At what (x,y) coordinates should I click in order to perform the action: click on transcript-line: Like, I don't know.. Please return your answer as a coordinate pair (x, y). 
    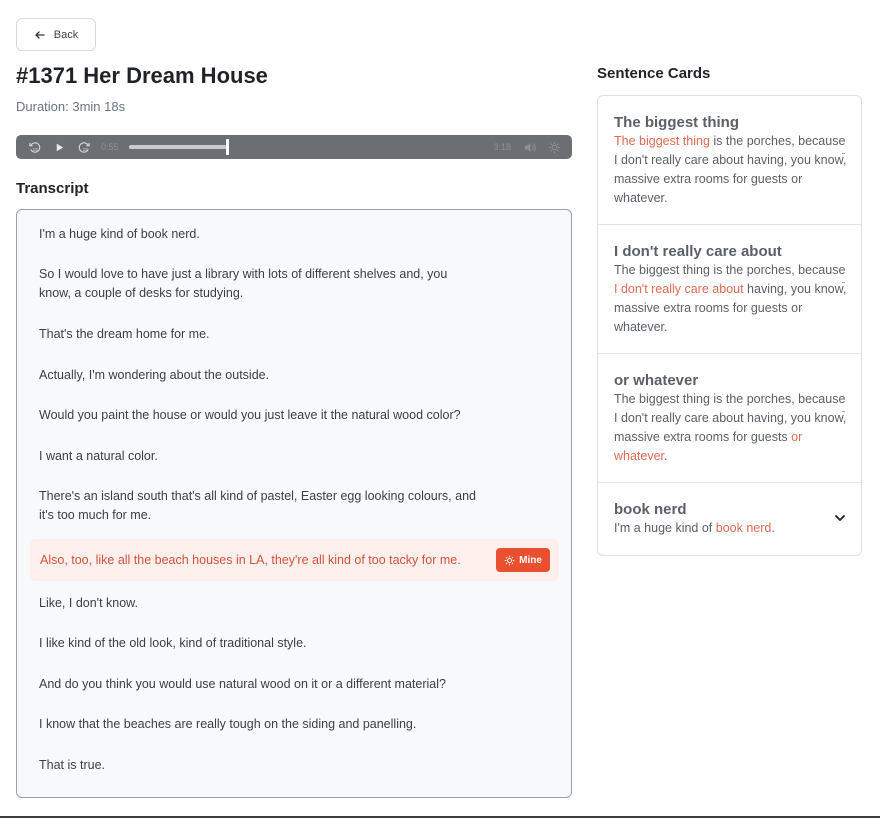
    Looking at the image, I should click on (259, 603).